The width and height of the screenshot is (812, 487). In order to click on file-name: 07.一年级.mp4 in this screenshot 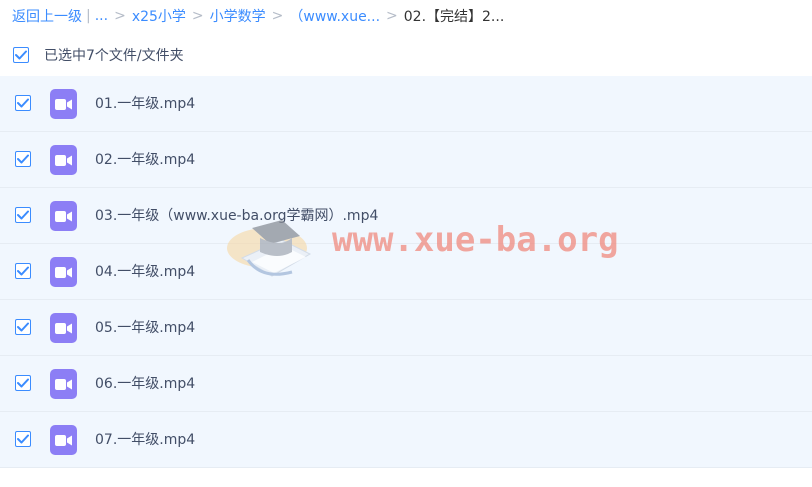, I will do `click(145, 439)`.